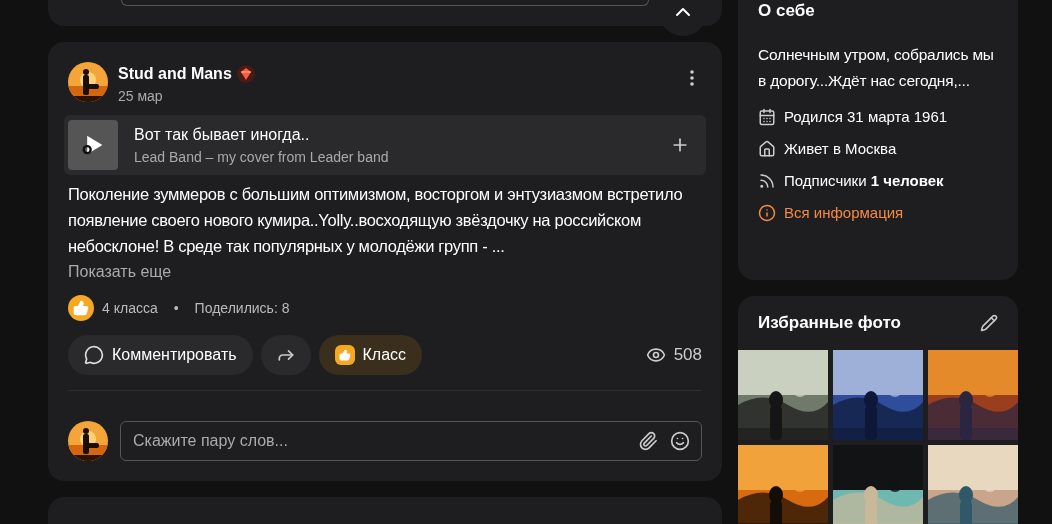  Describe the element at coordinates (655, 355) in the screenshot. I see `eye-icon` at that location.